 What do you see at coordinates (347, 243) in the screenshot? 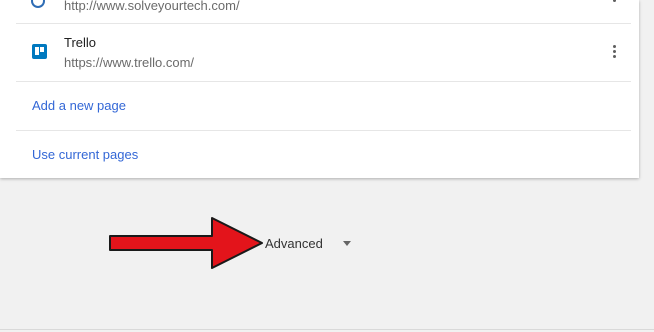
I see `chevron-down-icon` at bounding box center [347, 243].